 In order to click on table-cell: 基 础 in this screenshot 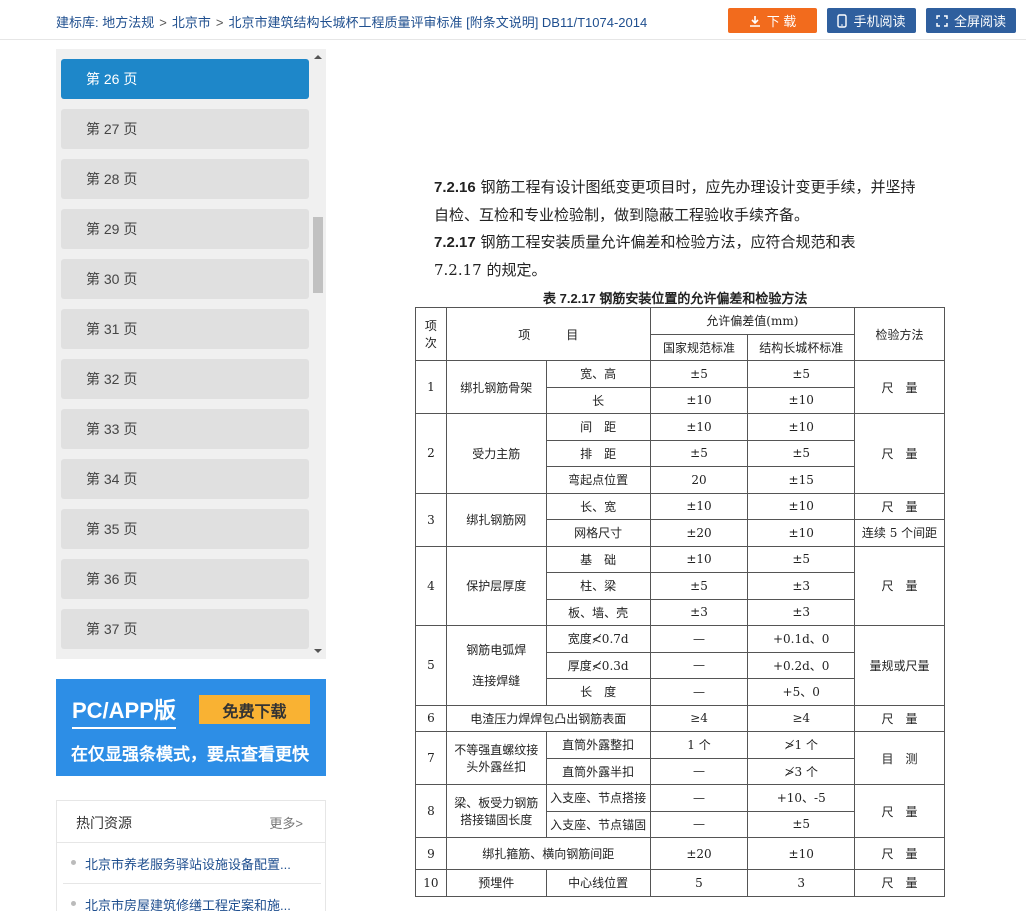, I will do `click(598, 559)`.